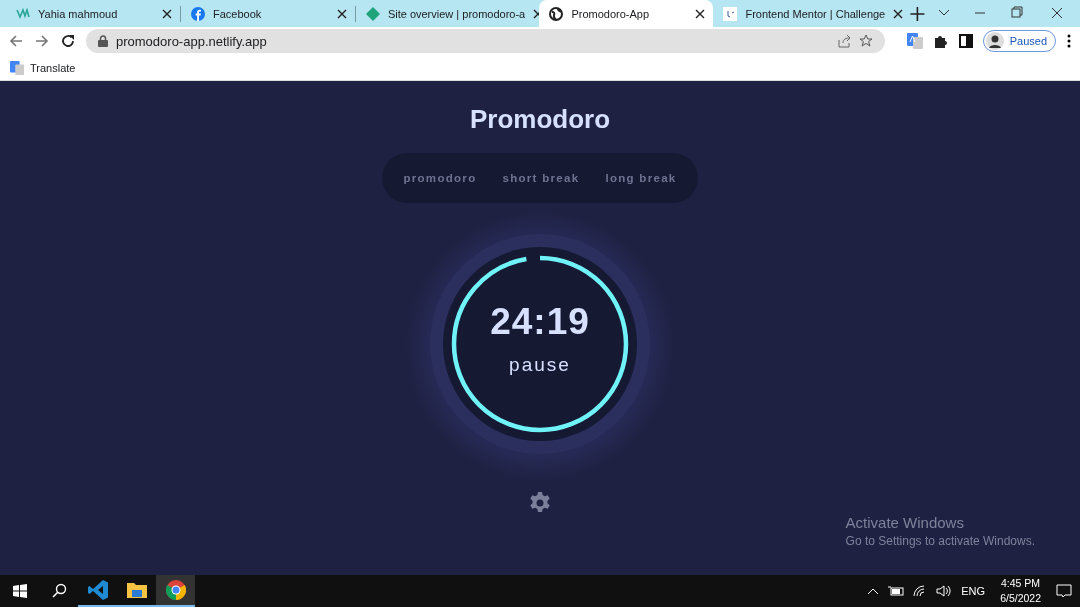  I want to click on browser-tab: Yahia mahmoud, so click(93, 13).